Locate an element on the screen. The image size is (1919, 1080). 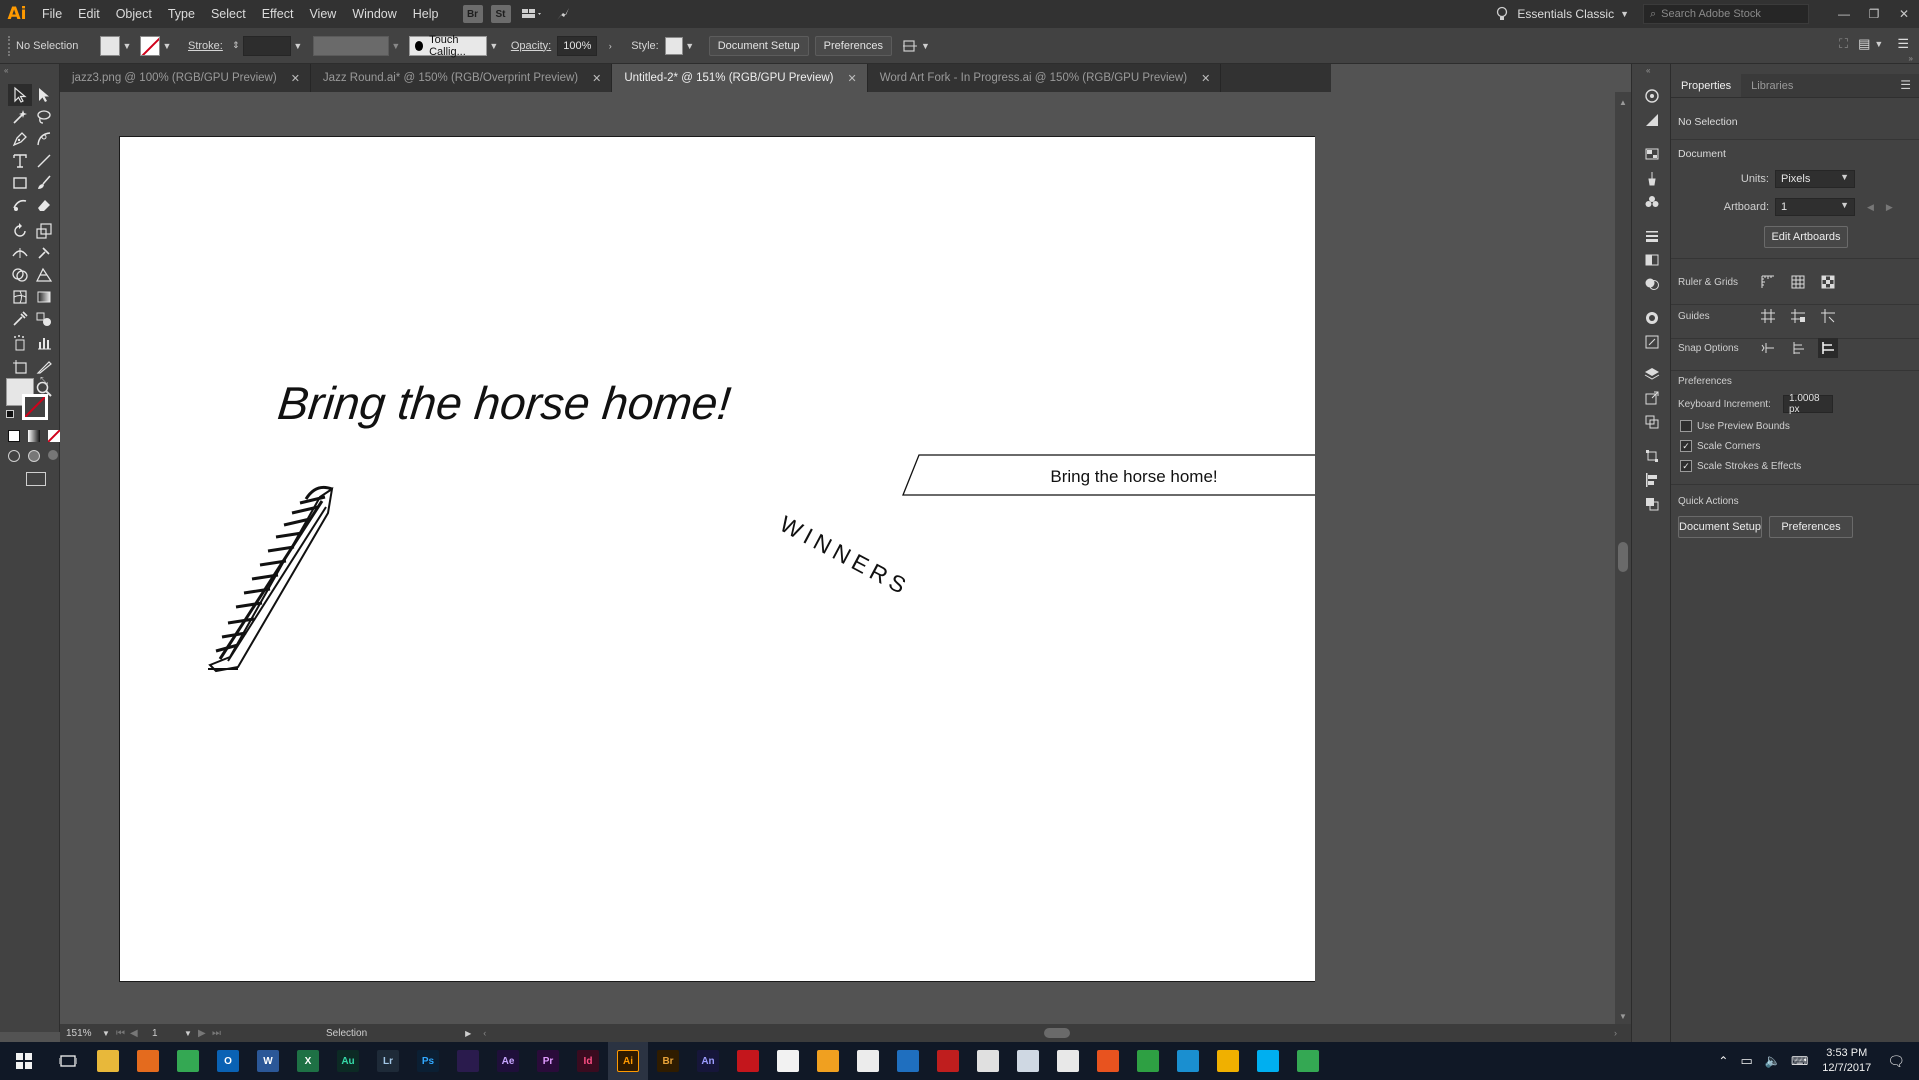
last-artboard-icon: ⏭ is located at coordinates (219, 1033).